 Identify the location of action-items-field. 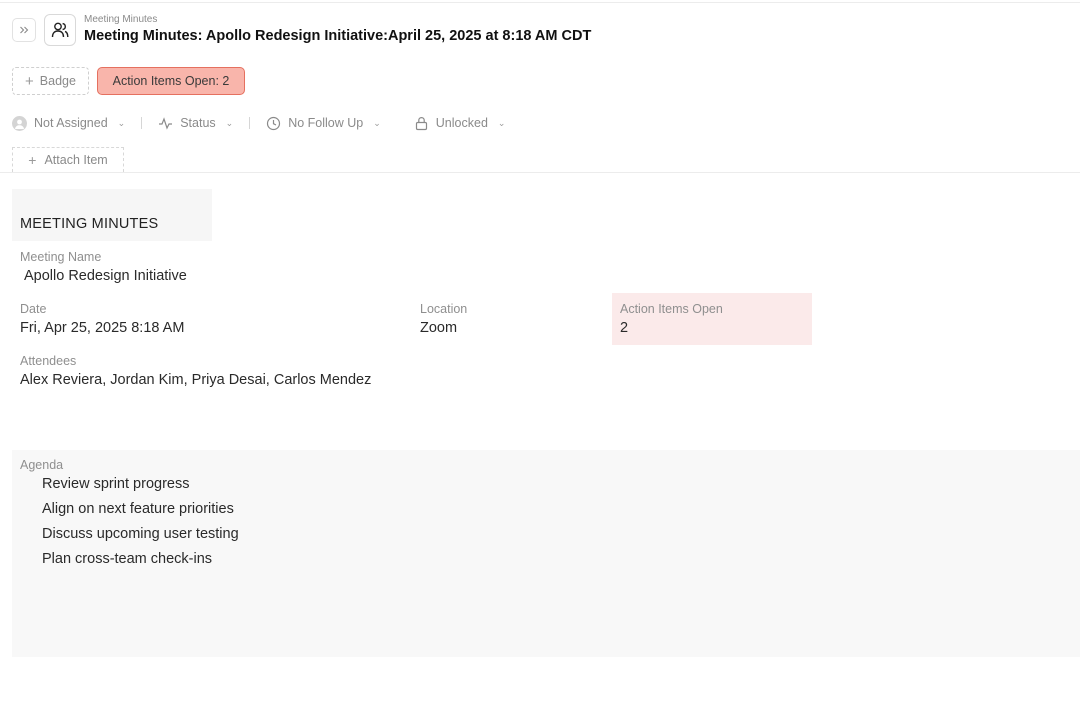
(712, 319).